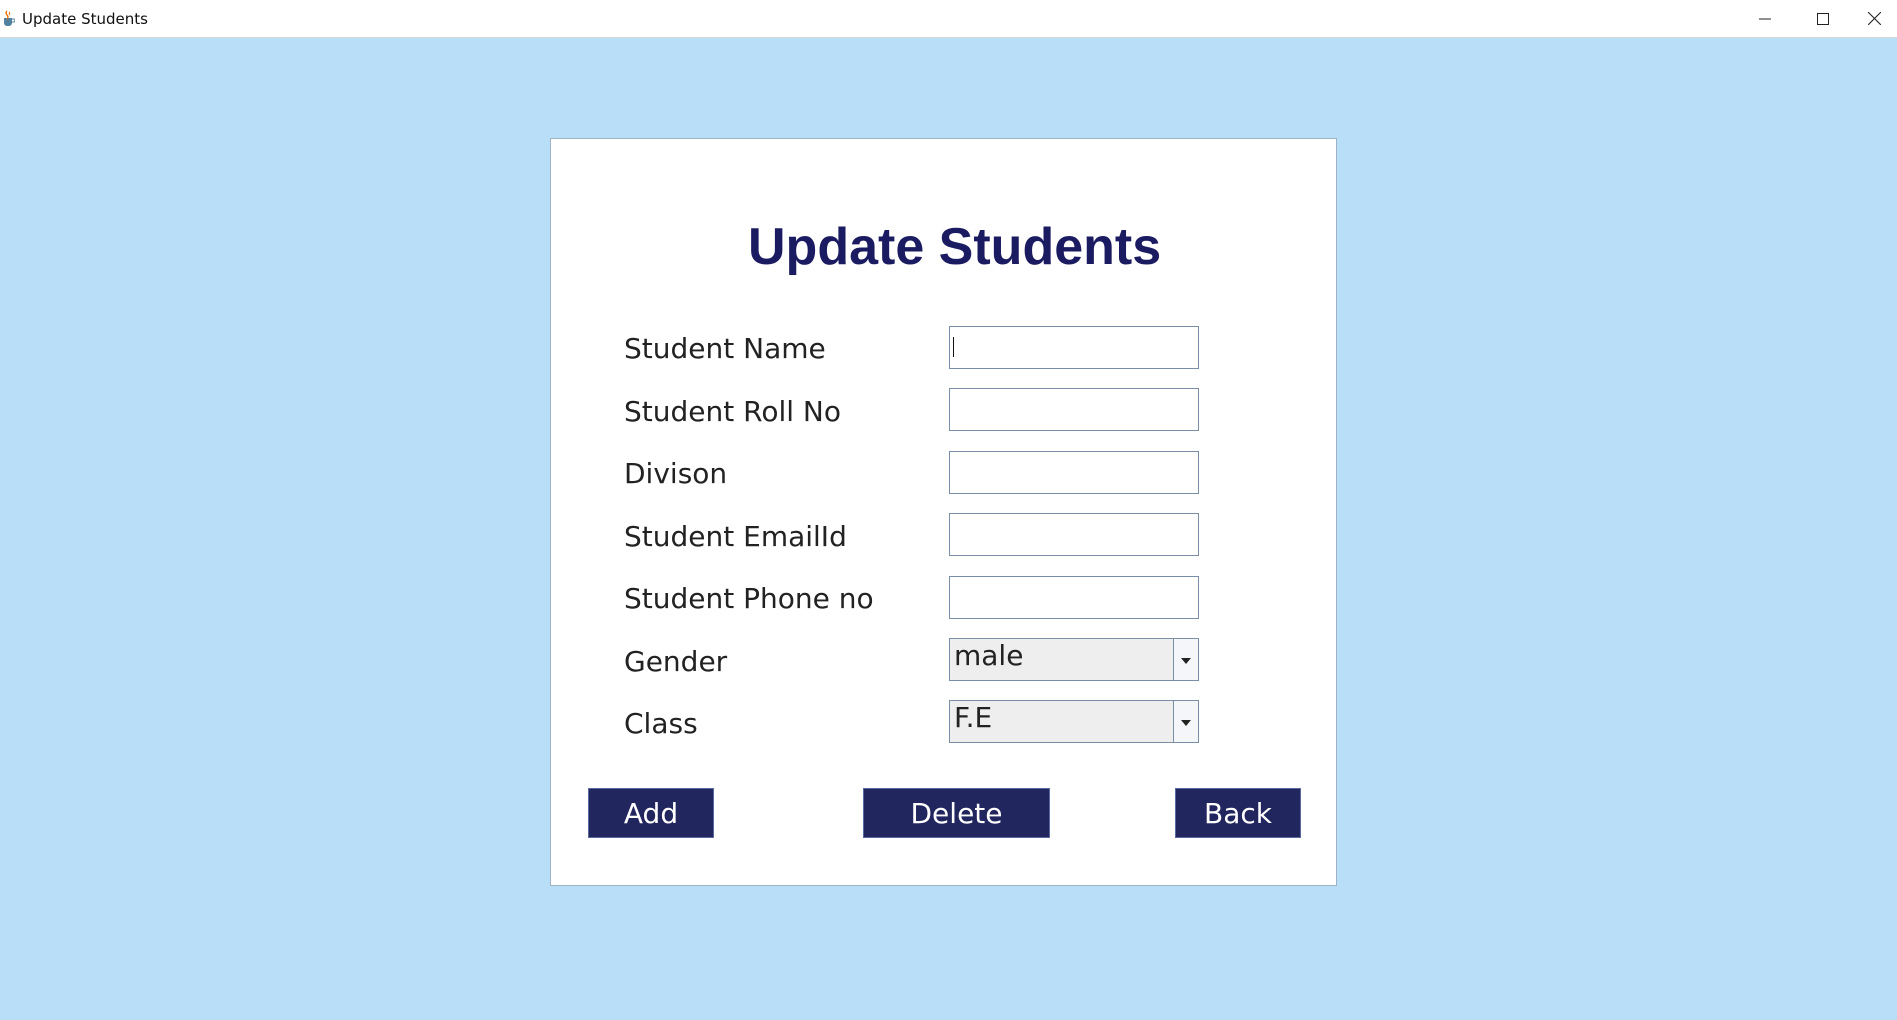 This screenshot has width=1897, height=1020. Describe the element at coordinates (1074, 721) in the screenshot. I see `class-select: F.E` at that location.